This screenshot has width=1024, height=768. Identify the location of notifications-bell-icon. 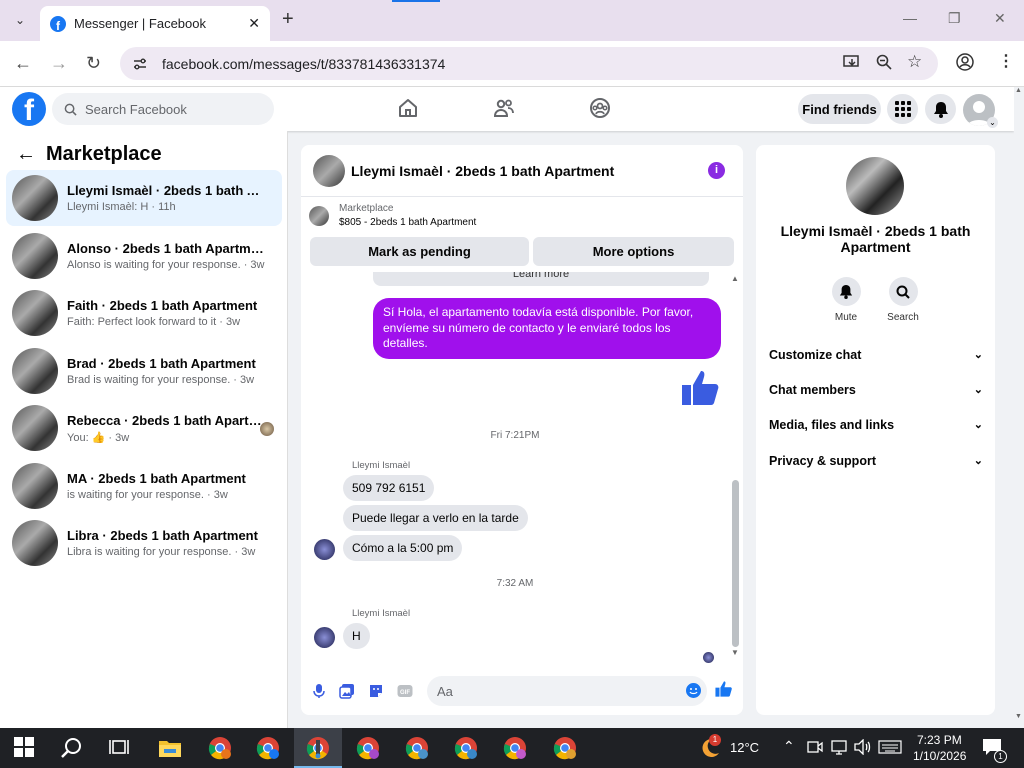
(940, 109).